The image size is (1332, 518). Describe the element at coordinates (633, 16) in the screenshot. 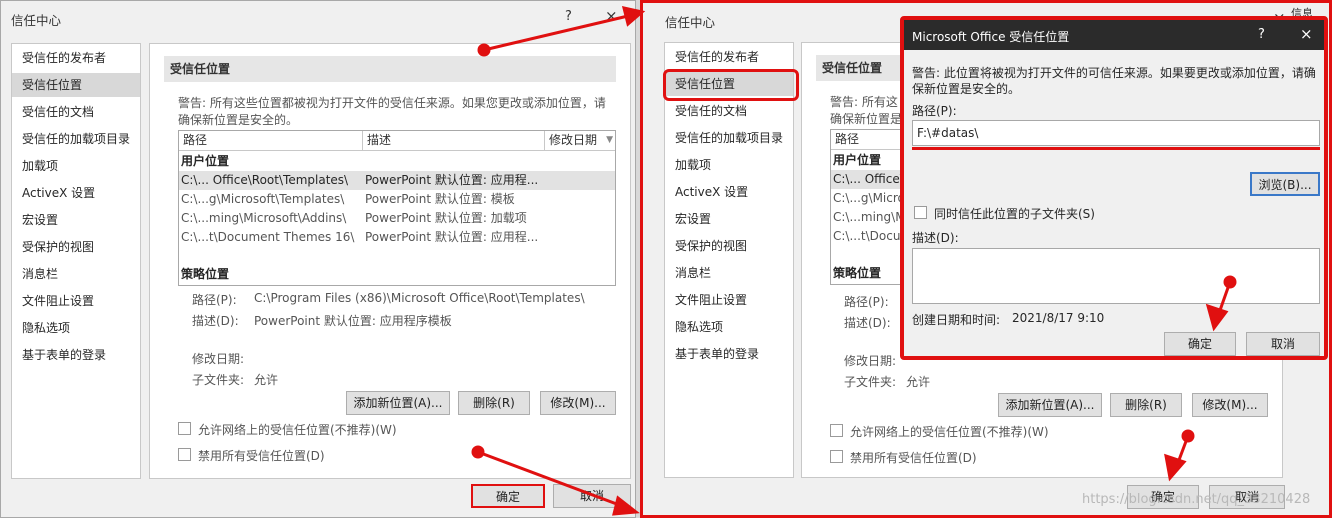

I see `arrow-top-head` at that location.